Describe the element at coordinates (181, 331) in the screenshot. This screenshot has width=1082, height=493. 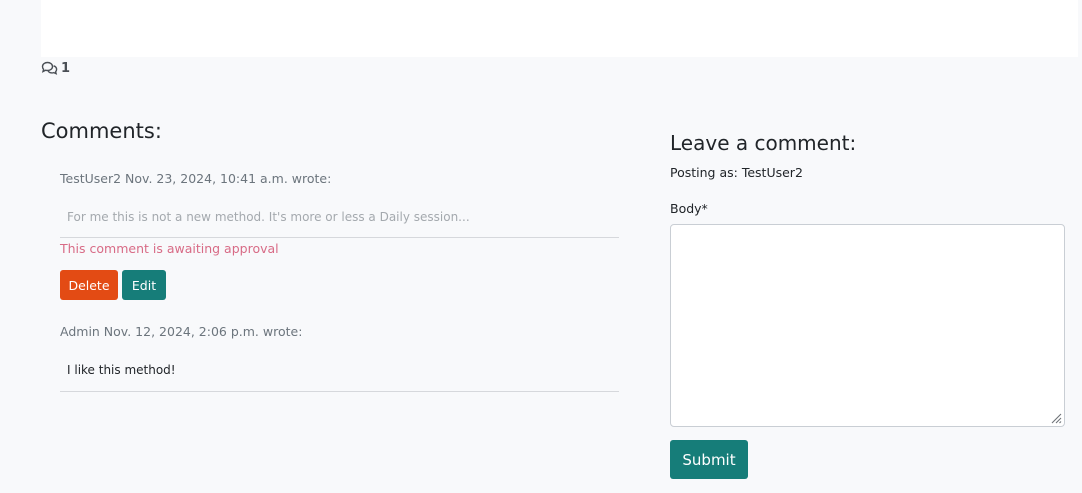
I see `comment-author-line: Admin Nov. 12, 2024, 2:06 p.m. wrote:` at that location.